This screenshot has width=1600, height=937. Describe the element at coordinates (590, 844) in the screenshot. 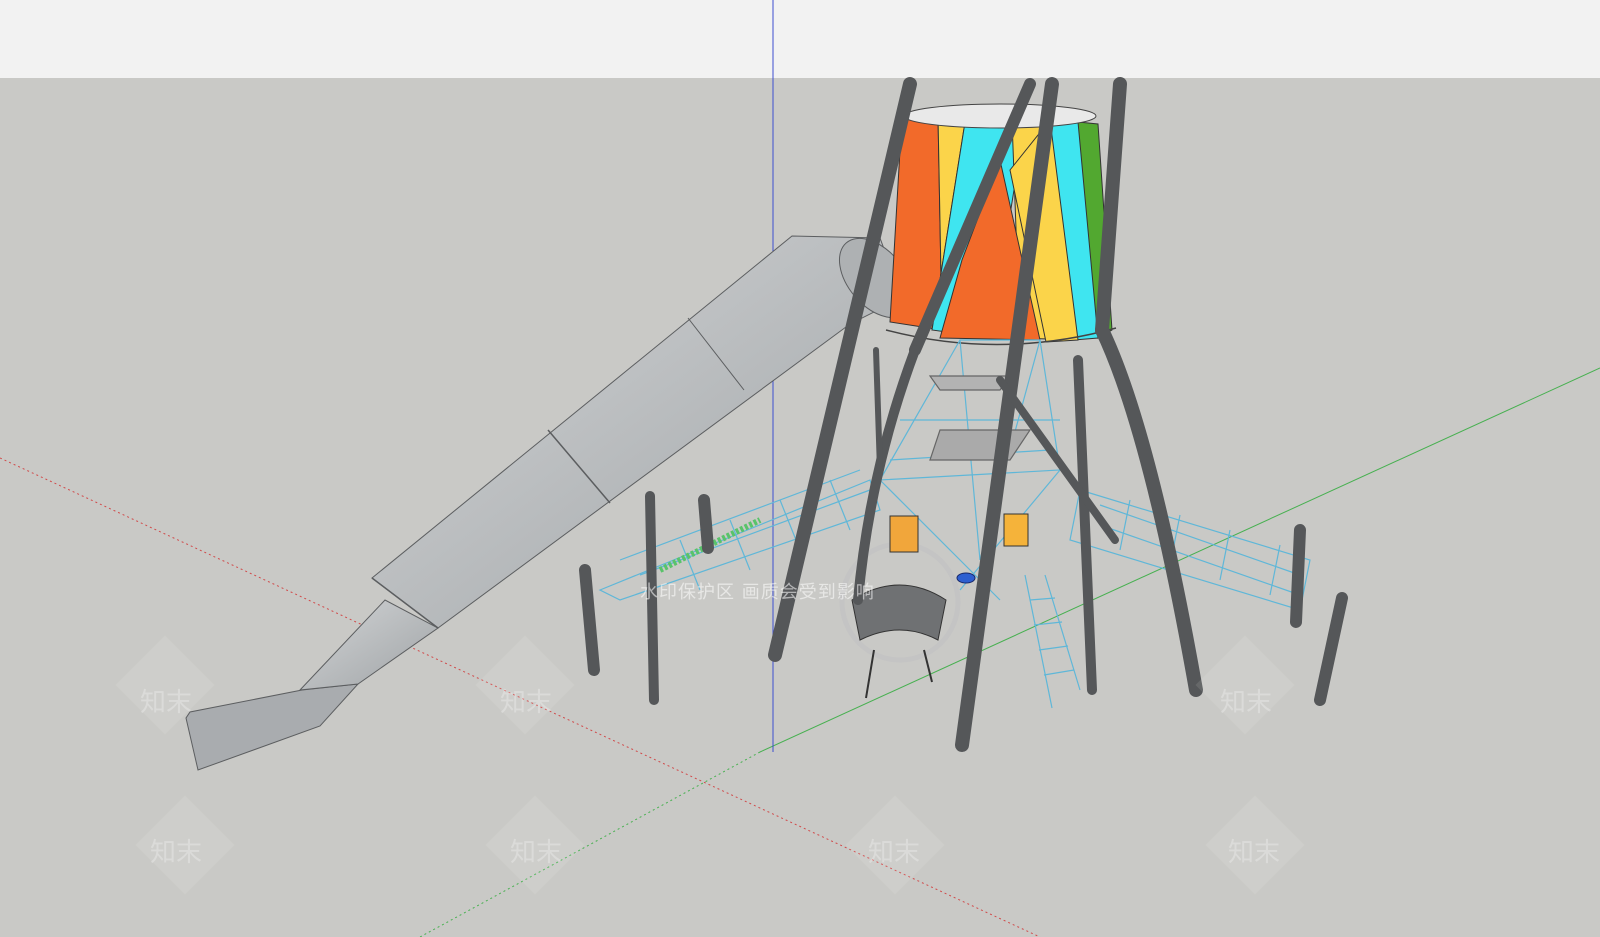

I see `green-axis-dashed` at that location.